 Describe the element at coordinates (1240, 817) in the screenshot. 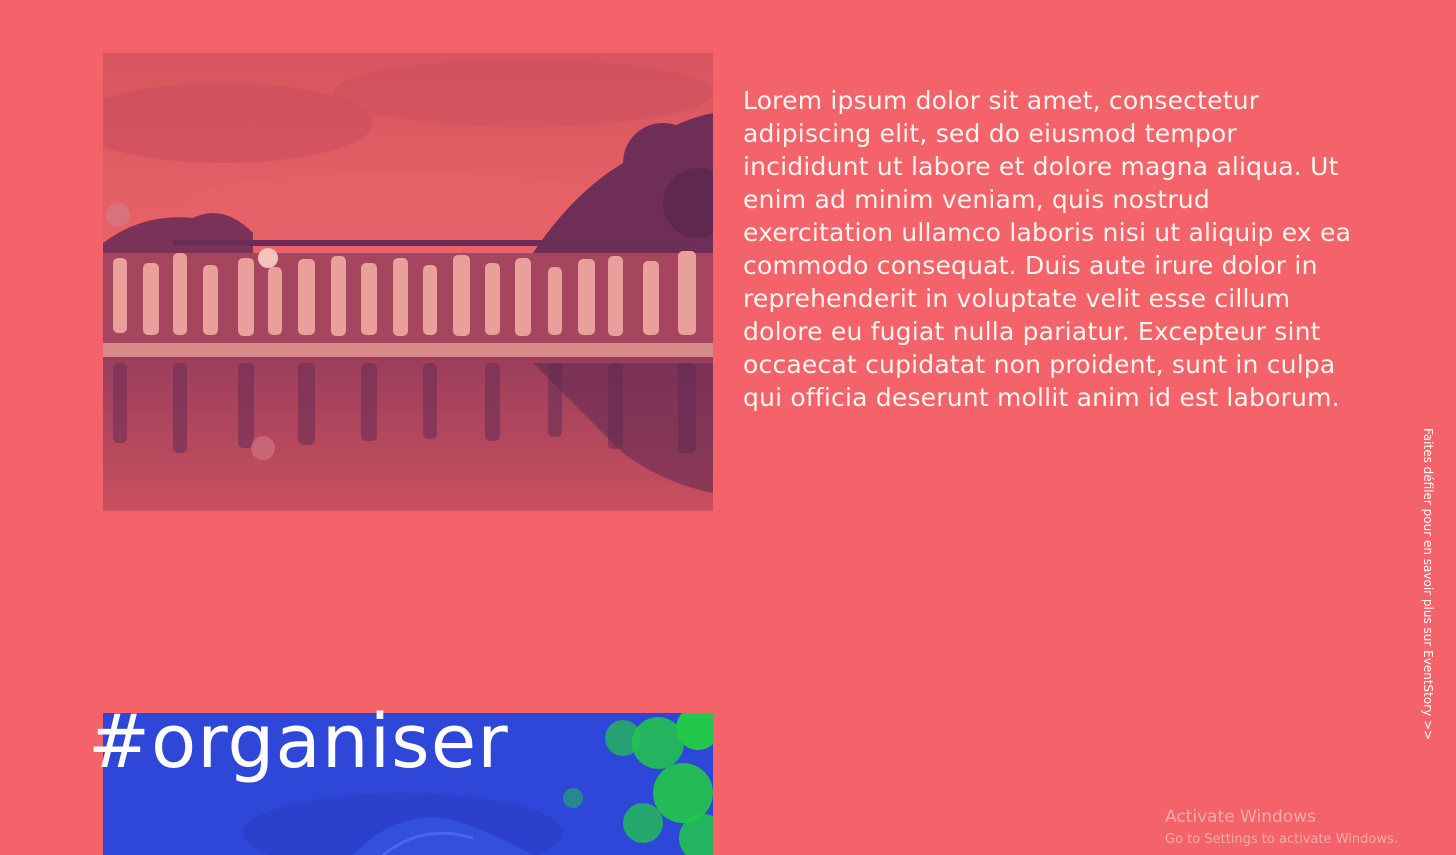

I see `watermark-title: Activate Windows` at that location.